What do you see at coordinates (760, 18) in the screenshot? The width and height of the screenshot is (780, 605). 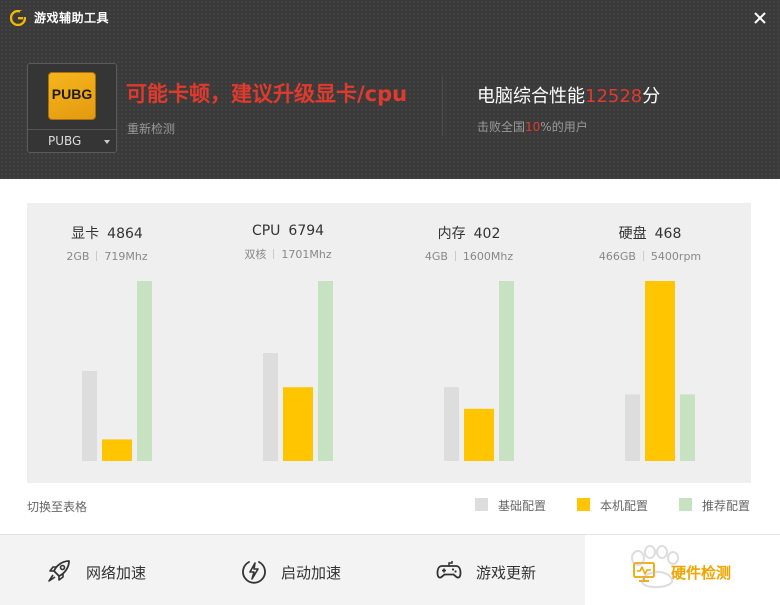 I see `close-icon` at bounding box center [760, 18].